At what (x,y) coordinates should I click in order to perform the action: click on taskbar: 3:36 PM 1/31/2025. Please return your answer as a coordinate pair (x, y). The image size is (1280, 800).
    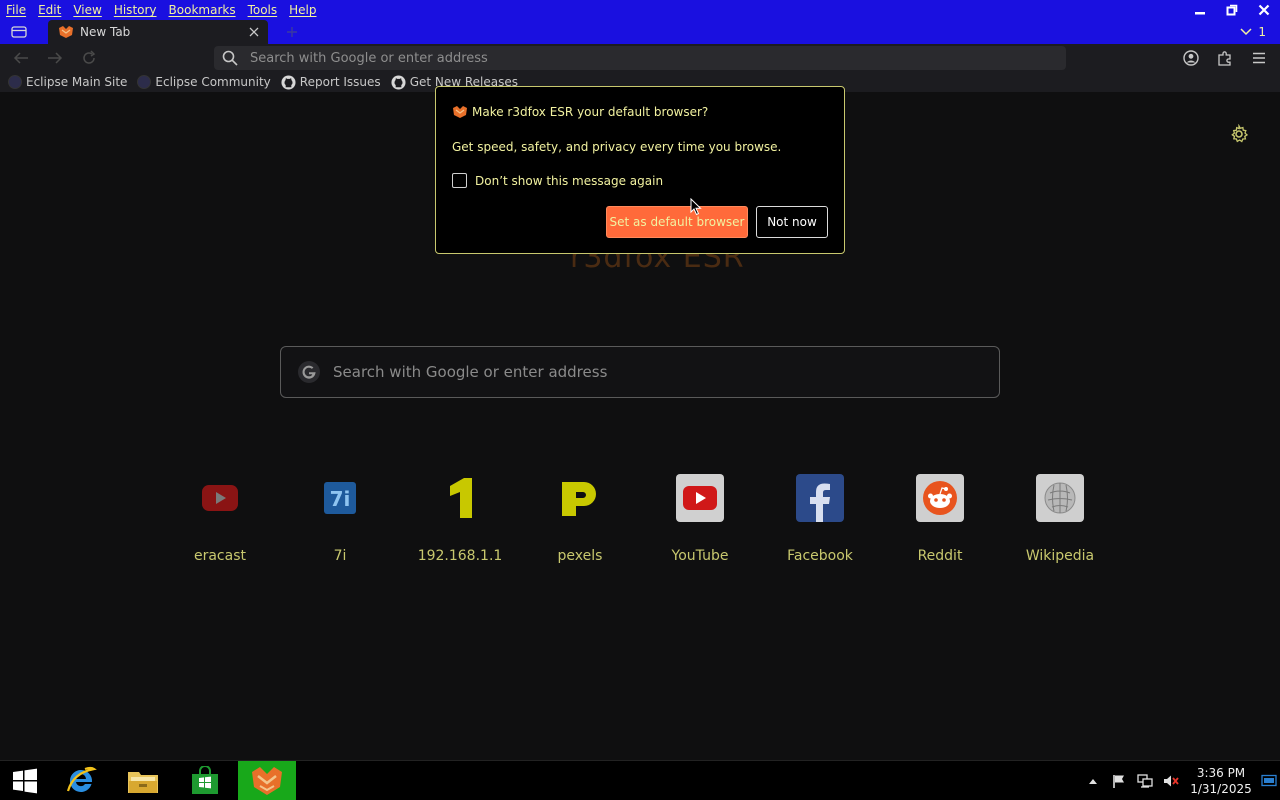
    Looking at the image, I should click on (640, 780).